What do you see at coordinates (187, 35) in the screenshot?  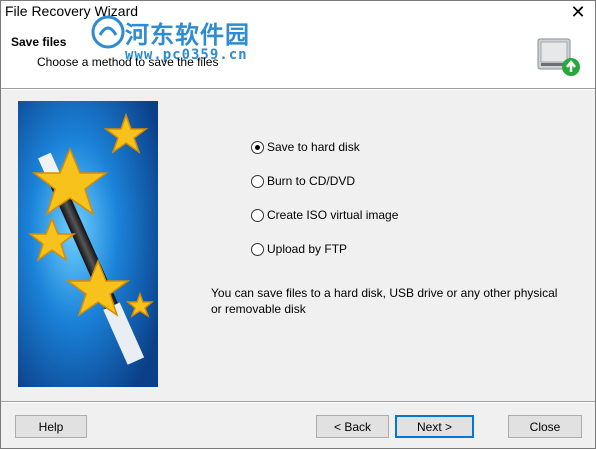 I see `watermark-text: 河东软件园` at bounding box center [187, 35].